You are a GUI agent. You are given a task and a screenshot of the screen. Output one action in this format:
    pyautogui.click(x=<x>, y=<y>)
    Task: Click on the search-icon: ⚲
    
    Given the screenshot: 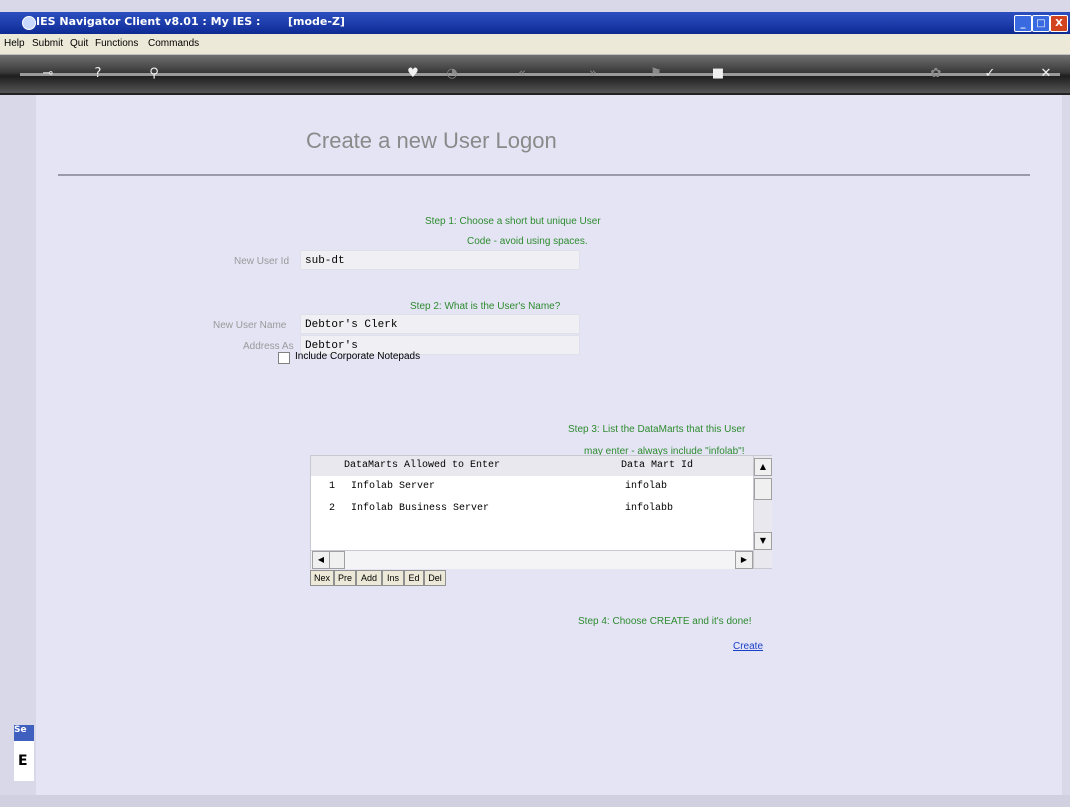 What is the action you would take?
    pyautogui.click(x=154, y=74)
    